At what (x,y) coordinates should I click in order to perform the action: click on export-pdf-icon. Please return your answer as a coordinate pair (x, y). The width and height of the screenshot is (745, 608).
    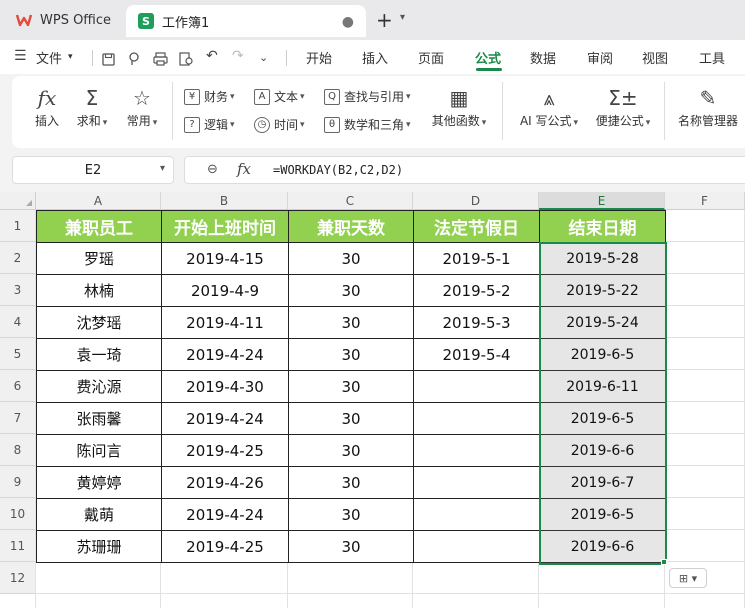
    Looking at the image, I should click on (134, 59).